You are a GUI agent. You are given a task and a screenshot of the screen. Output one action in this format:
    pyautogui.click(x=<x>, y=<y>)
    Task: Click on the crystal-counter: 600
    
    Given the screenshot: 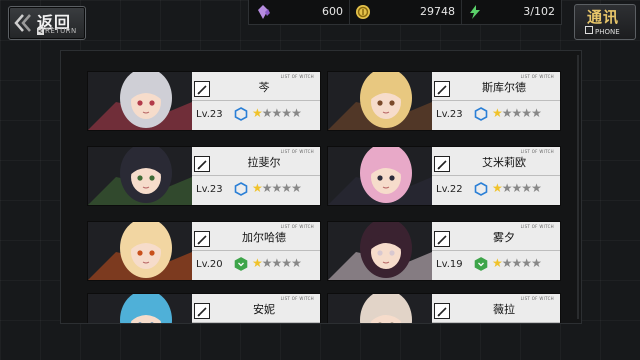 What is the action you would take?
    pyautogui.click(x=299, y=12)
    